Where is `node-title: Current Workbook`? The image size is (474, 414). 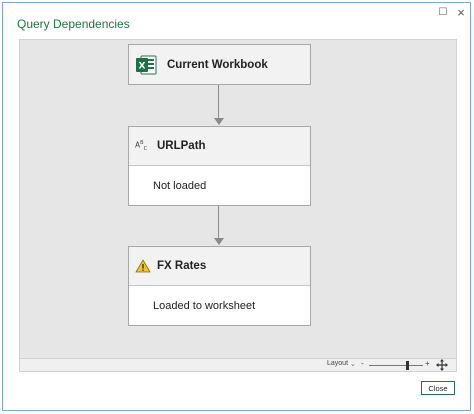 node-title: Current Workbook is located at coordinates (217, 64).